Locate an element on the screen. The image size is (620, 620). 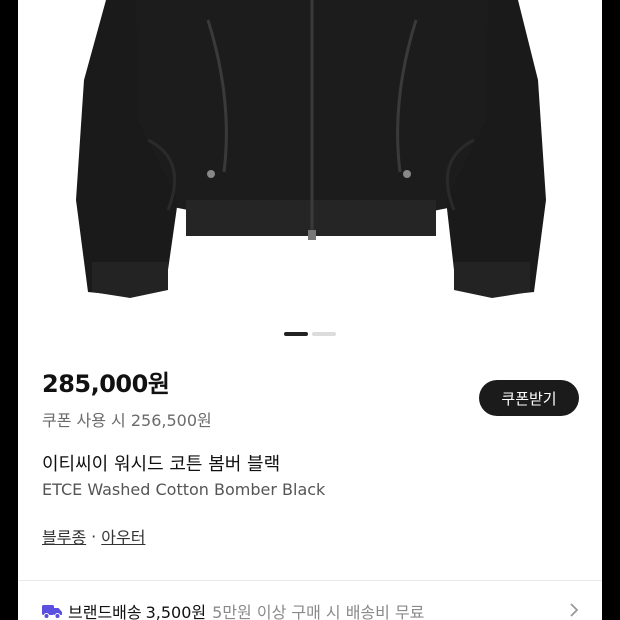
product-name-korean: 이티씨이 워시드 코튼 봄버 블랙 is located at coordinates (161, 464).